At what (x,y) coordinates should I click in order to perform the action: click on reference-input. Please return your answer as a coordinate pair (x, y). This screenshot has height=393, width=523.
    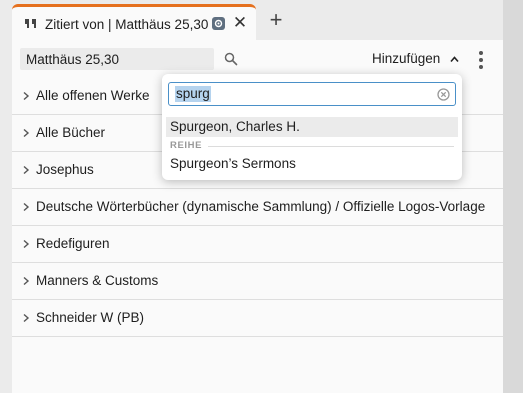
    Looking at the image, I should click on (117, 59).